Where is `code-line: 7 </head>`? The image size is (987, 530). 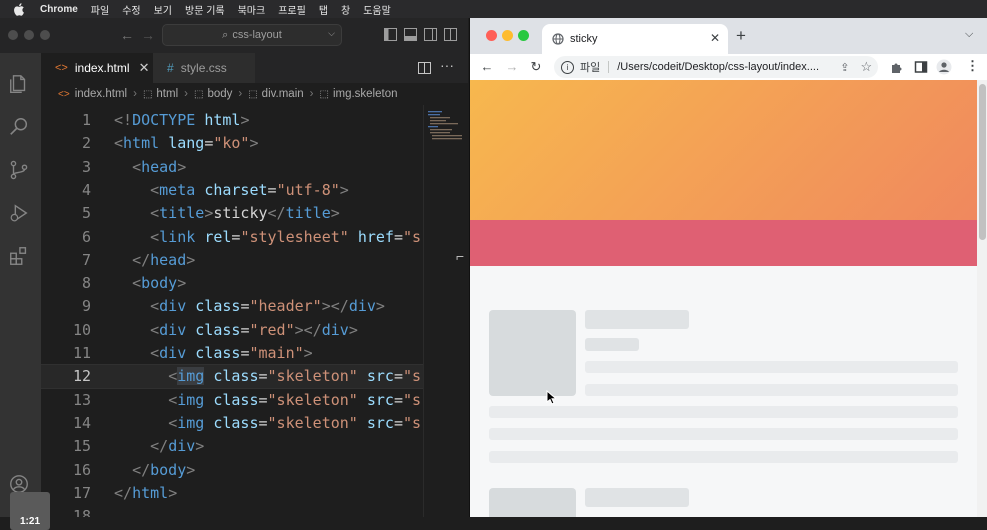 code-line: 7 </head> is located at coordinates (232, 260).